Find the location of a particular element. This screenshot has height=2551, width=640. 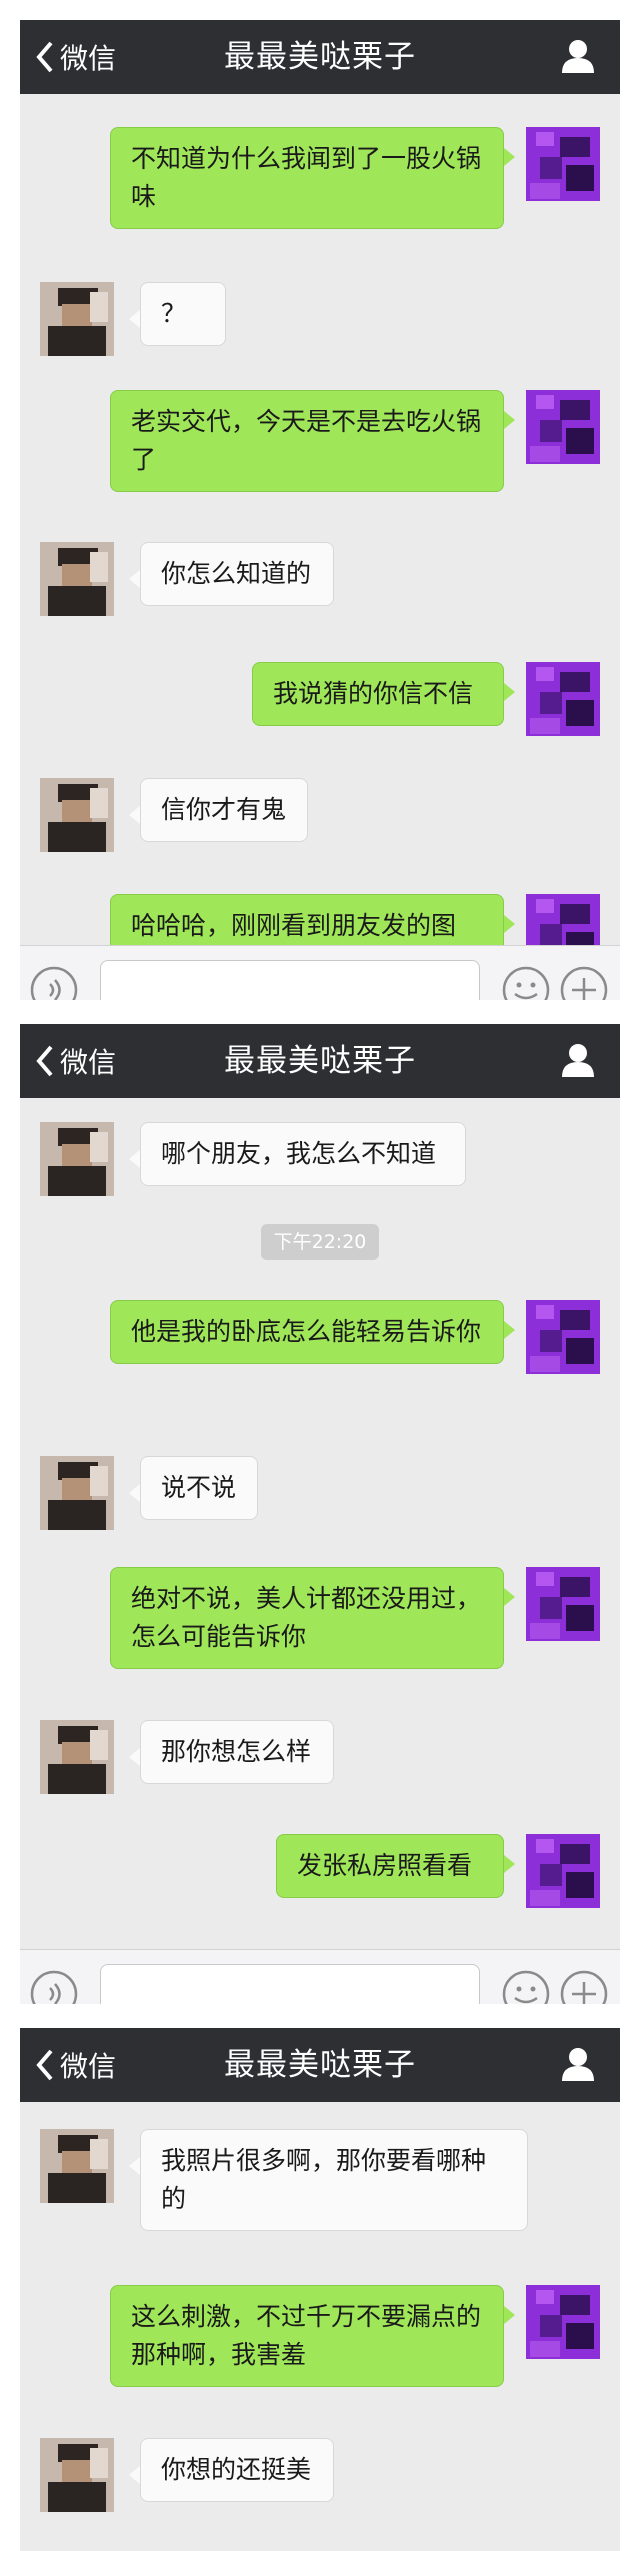

message-bubble: 不知道为什么我闻到了一股火锅味 is located at coordinates (307, 178).